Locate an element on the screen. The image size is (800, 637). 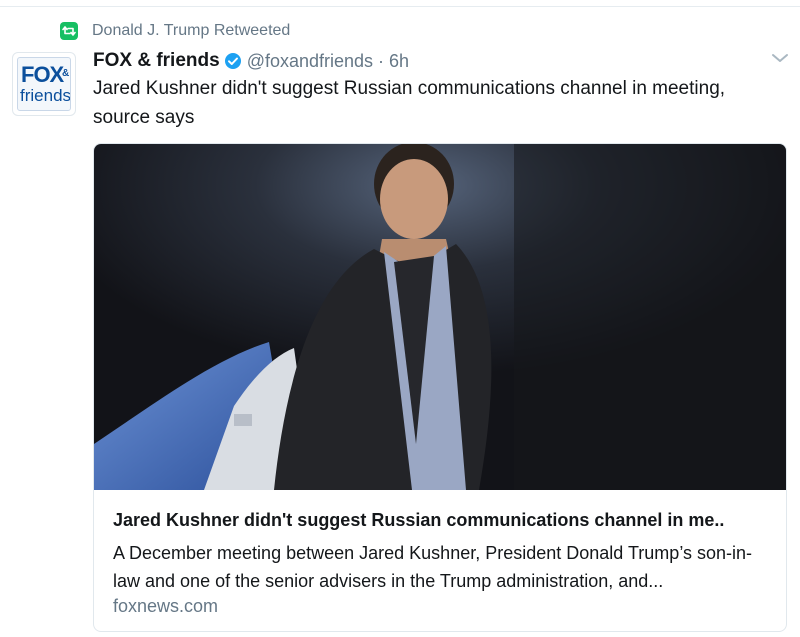
display-name: FOX & friends is located at coordinates (156, 61).